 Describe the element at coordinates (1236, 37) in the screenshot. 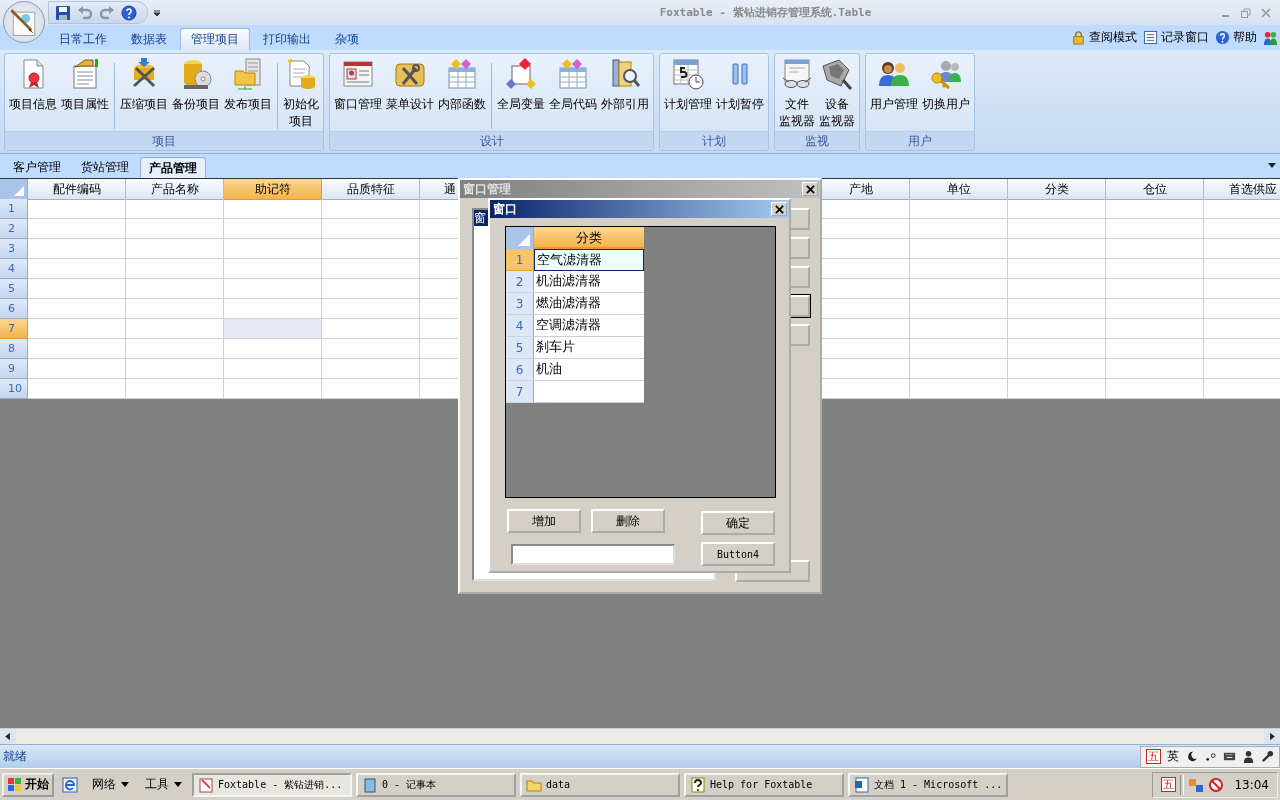

I see `ribbon-link: 帮助` at that location.